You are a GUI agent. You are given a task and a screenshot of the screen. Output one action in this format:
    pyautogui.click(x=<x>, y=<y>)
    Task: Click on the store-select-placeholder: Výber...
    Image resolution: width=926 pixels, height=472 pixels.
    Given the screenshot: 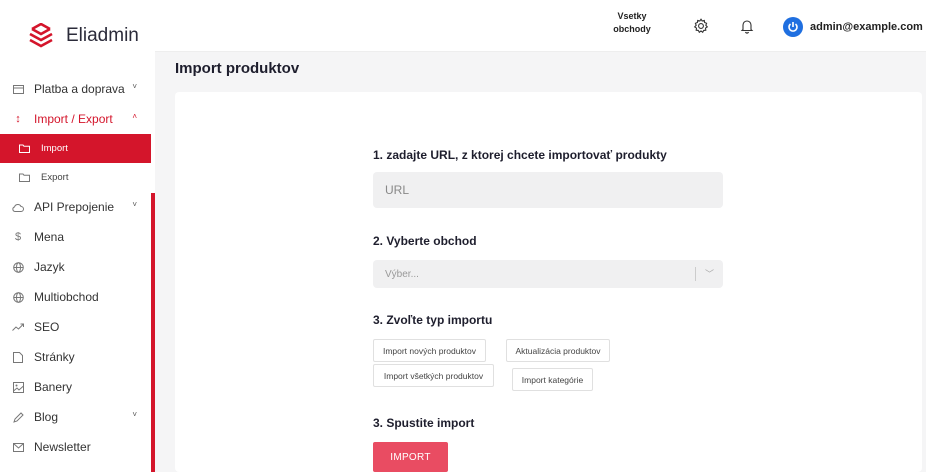 What is the action you would take?
    pyautogui.click(x=402, y=274)
    